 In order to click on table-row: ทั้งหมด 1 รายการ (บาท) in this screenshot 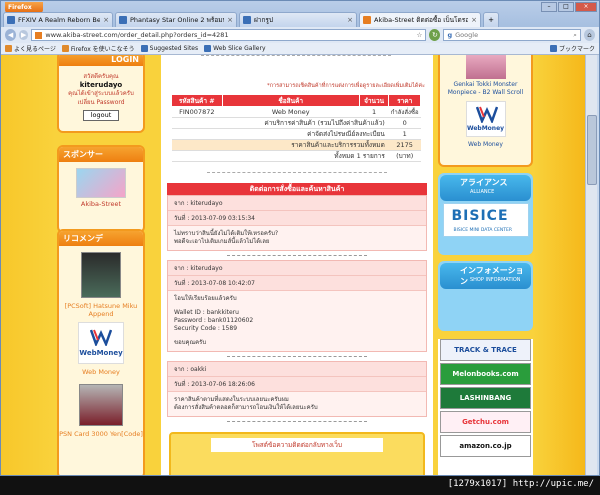, I will do `click(296, 156)`.